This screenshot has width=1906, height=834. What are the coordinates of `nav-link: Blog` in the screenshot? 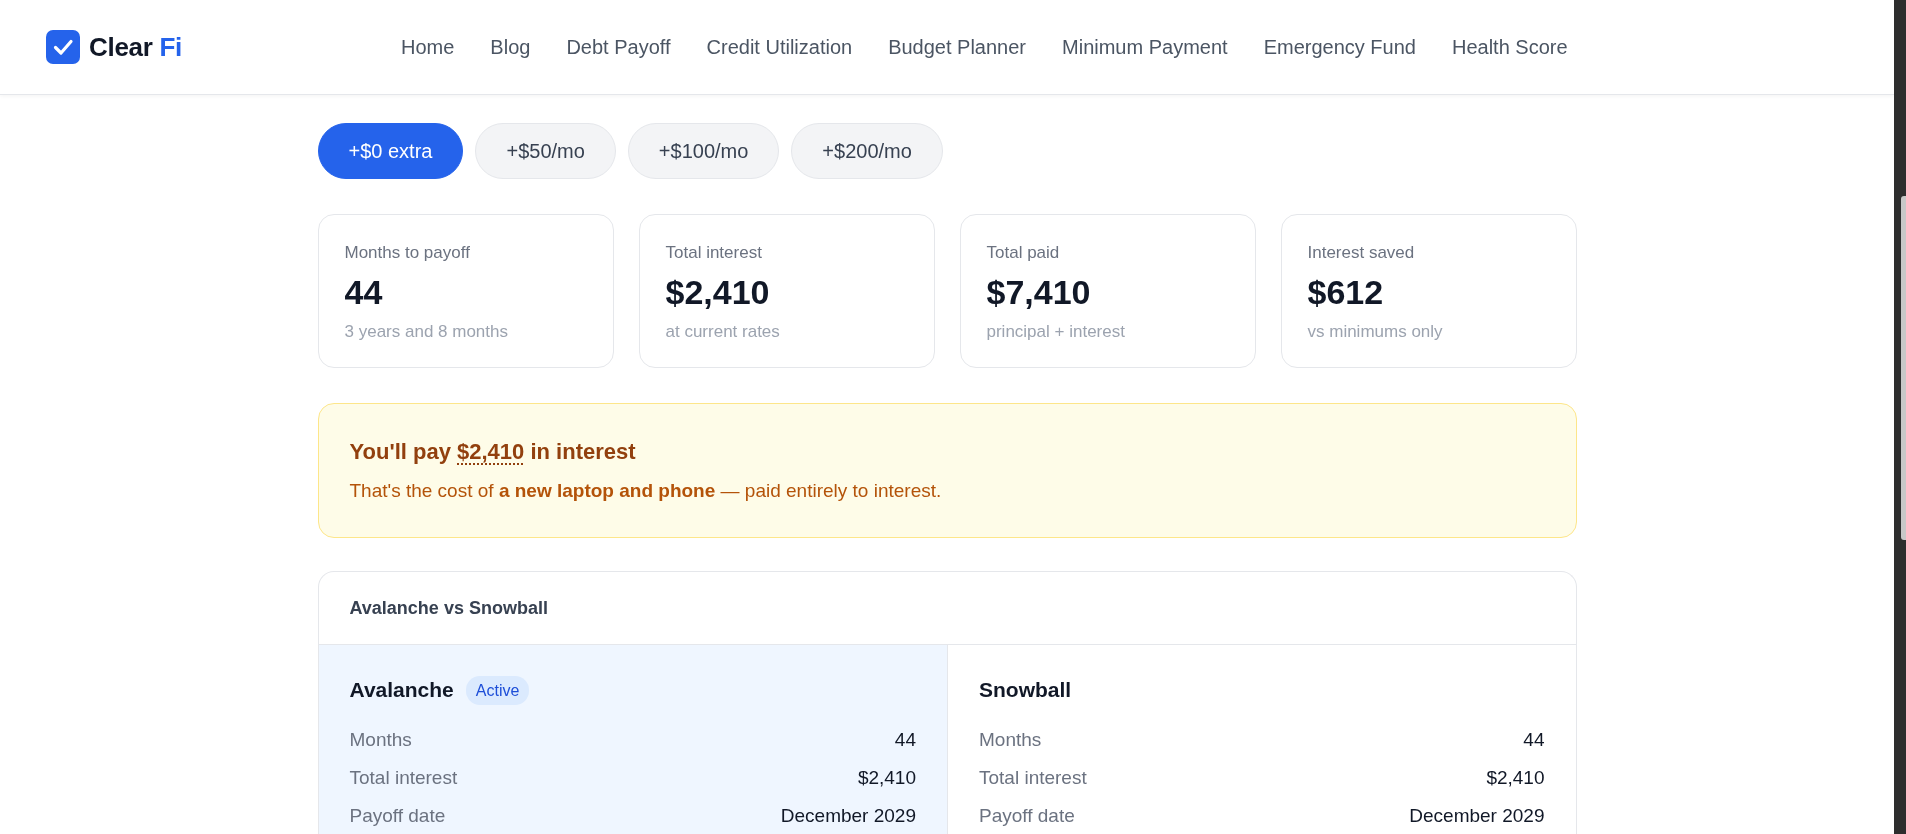 It's located at (510, 47).